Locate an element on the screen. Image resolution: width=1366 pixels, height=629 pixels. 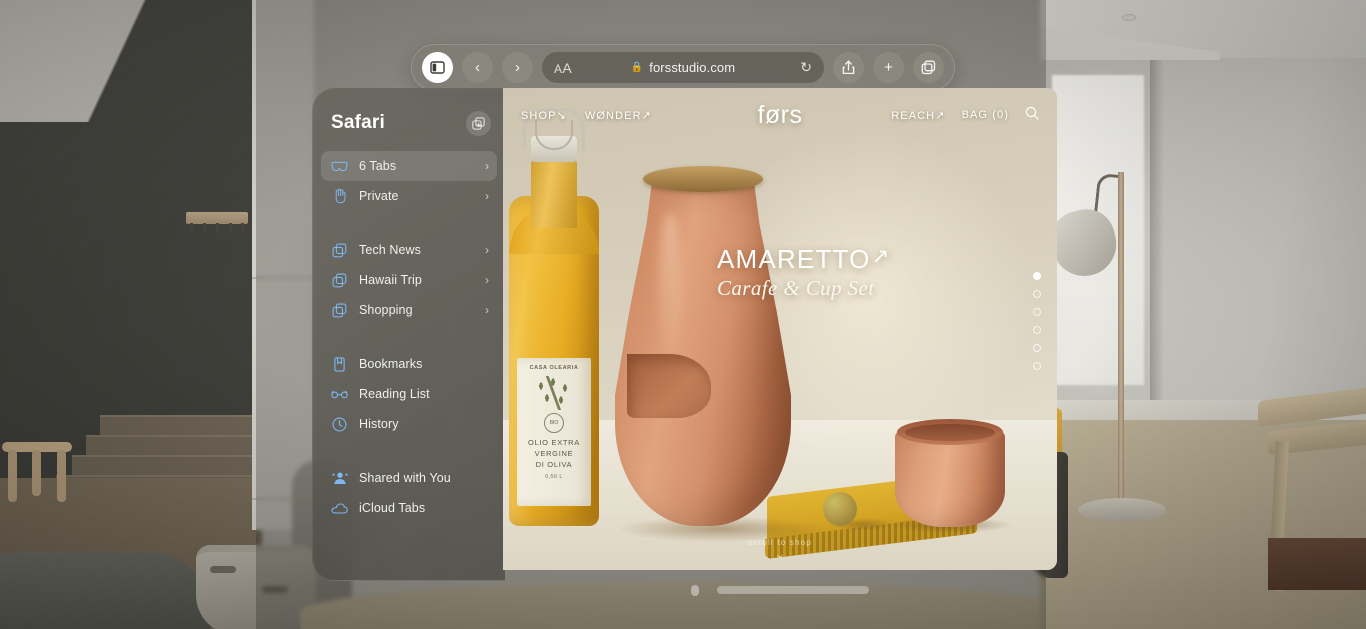
sidebar-header: Safari is located at coordinates (409, 123).